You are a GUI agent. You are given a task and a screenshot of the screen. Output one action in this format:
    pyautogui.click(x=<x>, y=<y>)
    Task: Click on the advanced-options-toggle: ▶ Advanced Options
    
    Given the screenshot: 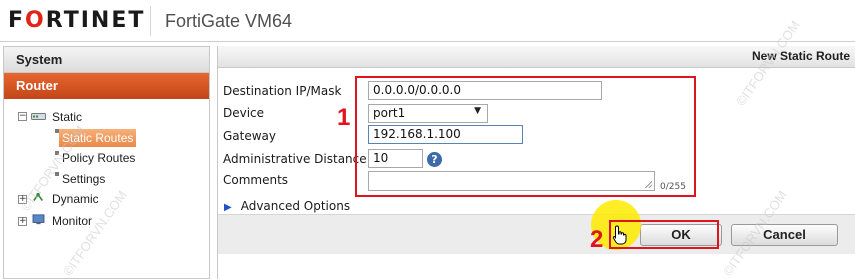 What is the action you would take?
    pyautogui.click(x=287, y=206)
    